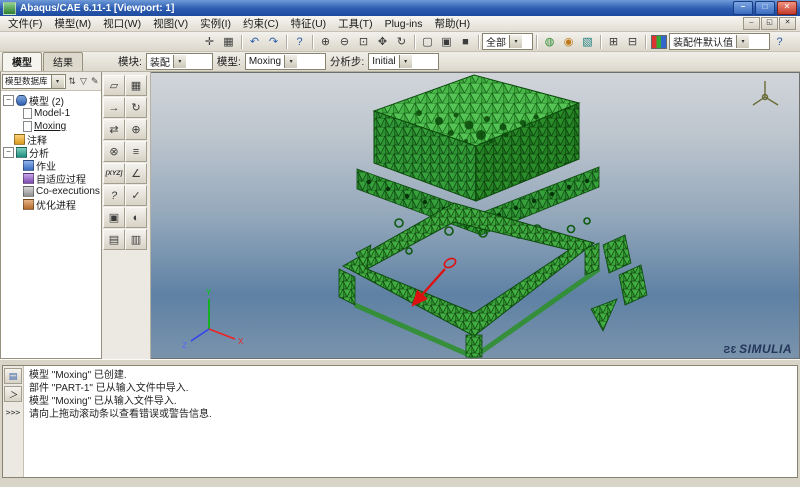 Image resolution: width=800 pixels, height=487 pixels. What do you see at coordinates (27, 126) in the screenshot?
I see `model-icon` at bounding box center [27, 126].